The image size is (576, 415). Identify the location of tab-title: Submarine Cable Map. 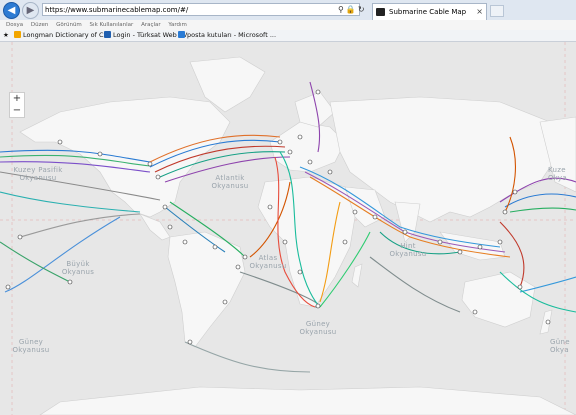
(428, 12).